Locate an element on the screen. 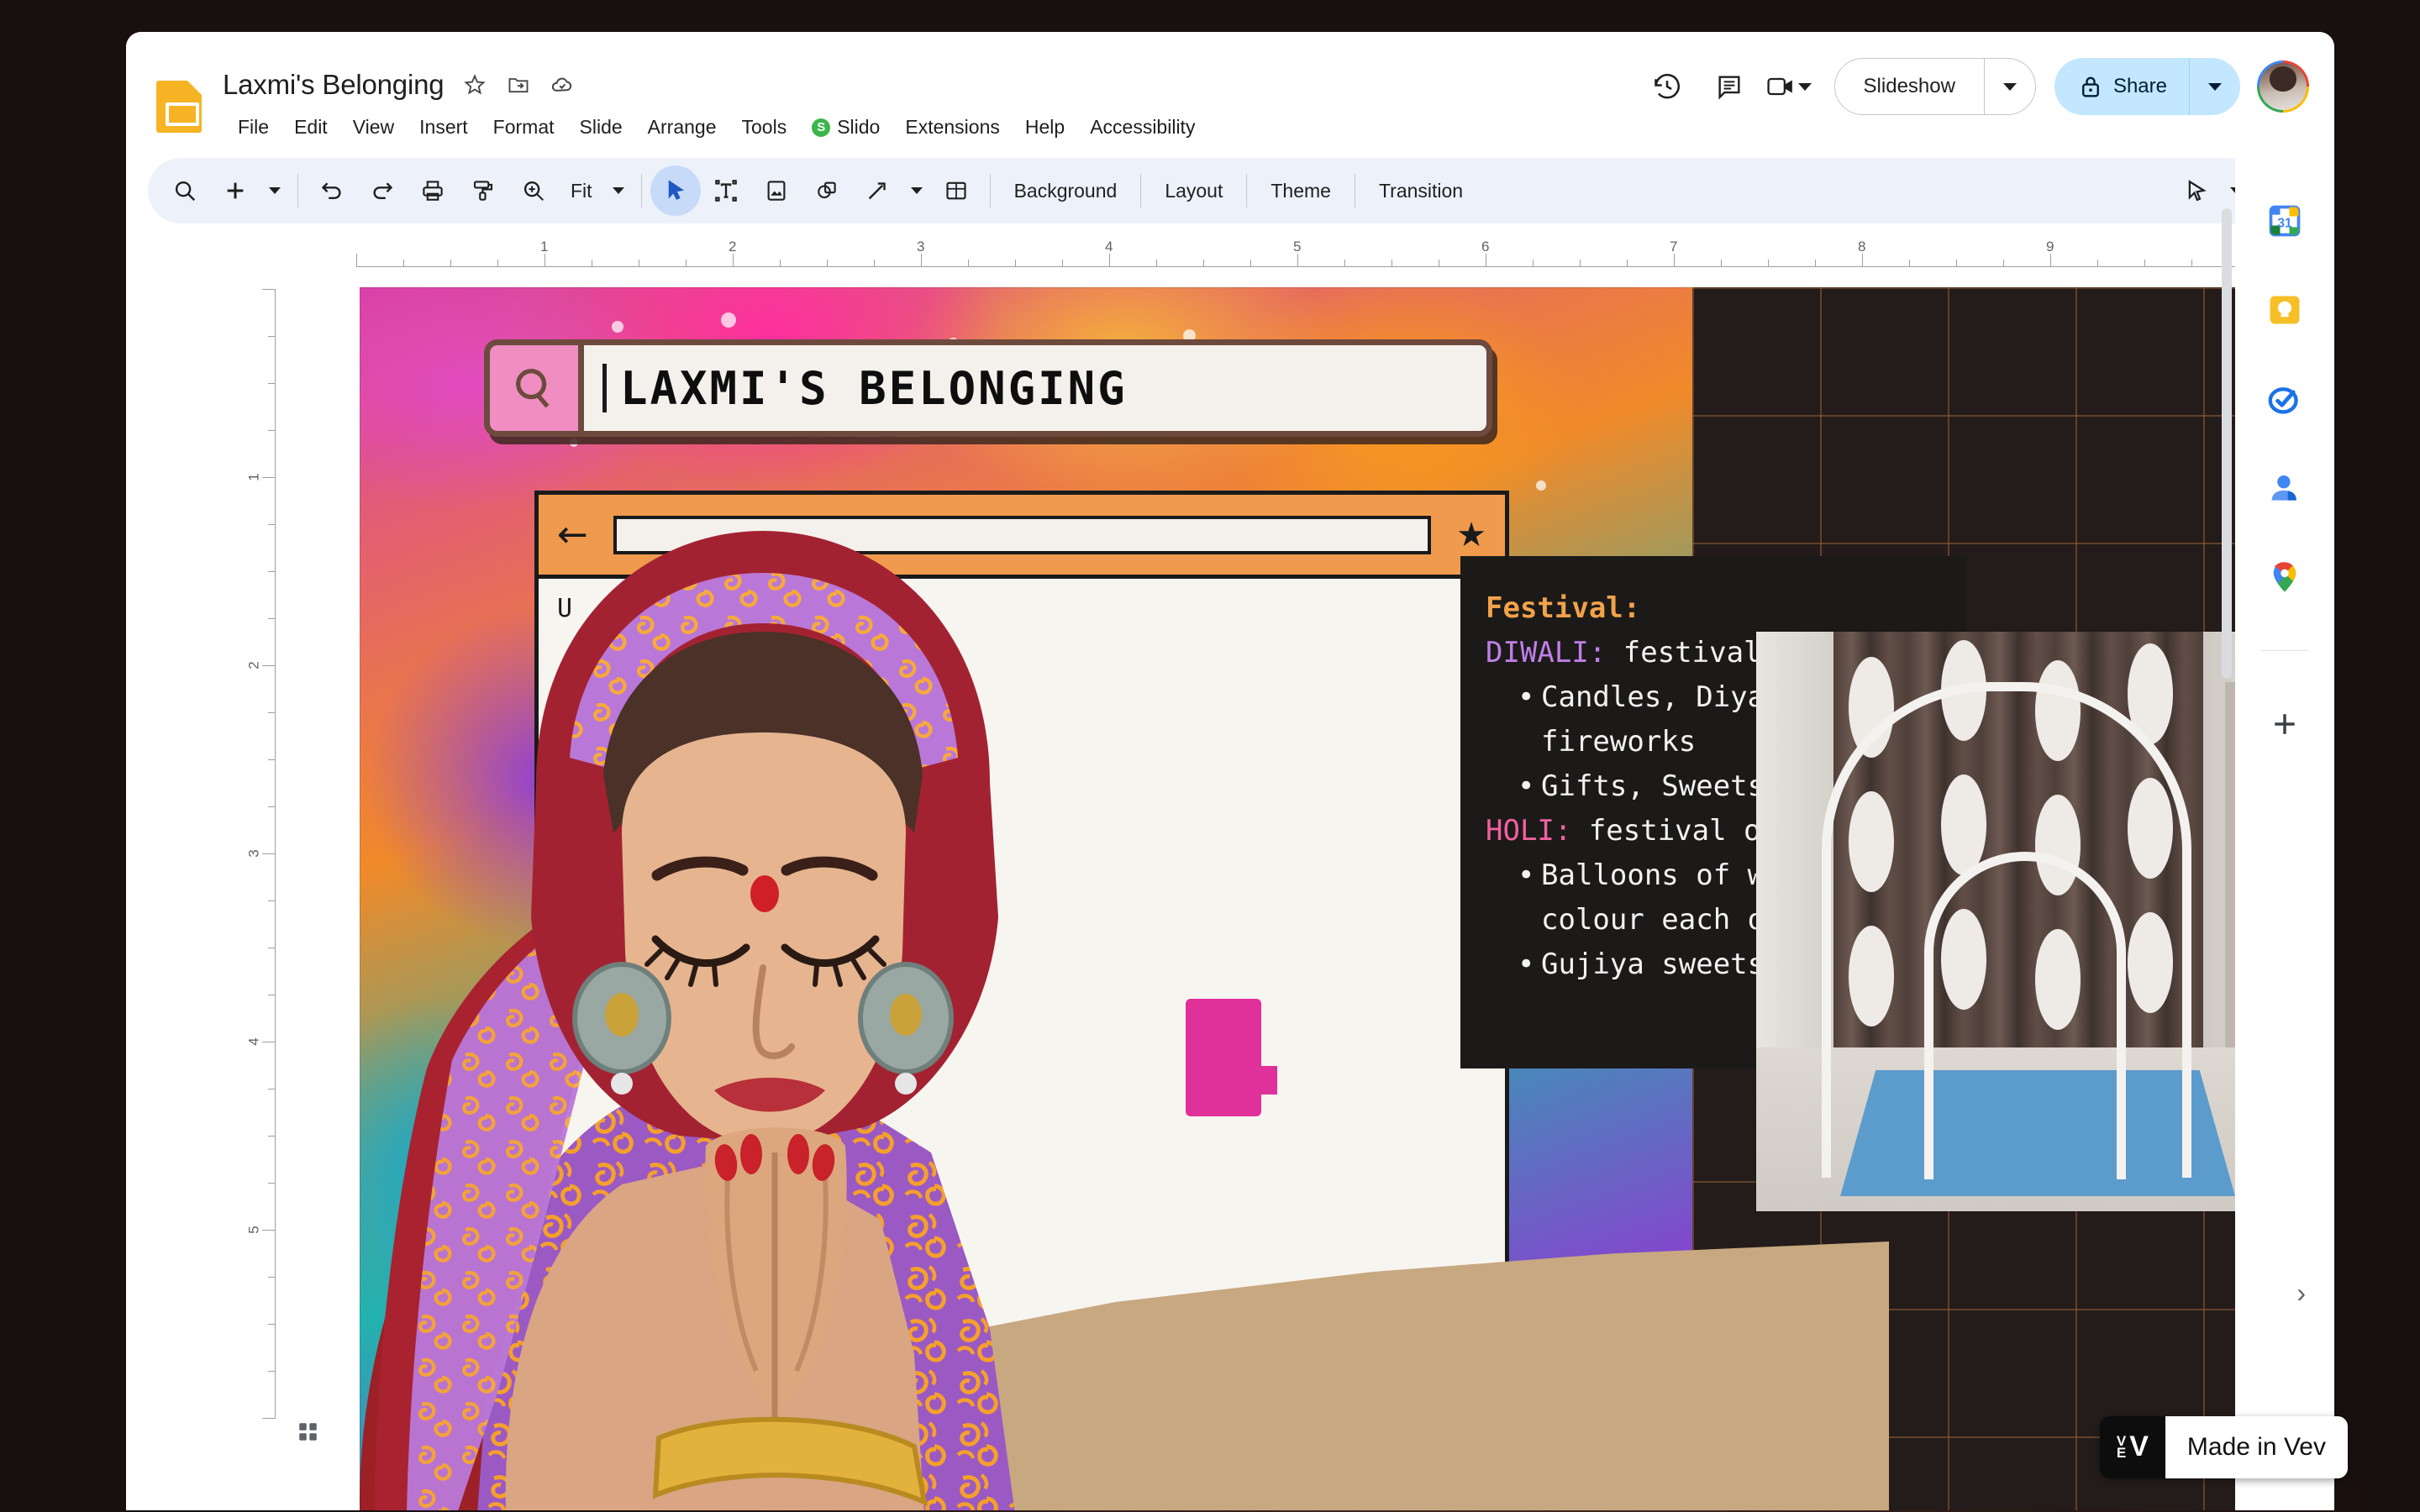 The height and width of the screenshot is (1512, 2420). slide-title-banner: LAXMI'S BELONGING is located at coordinates (988, 388).